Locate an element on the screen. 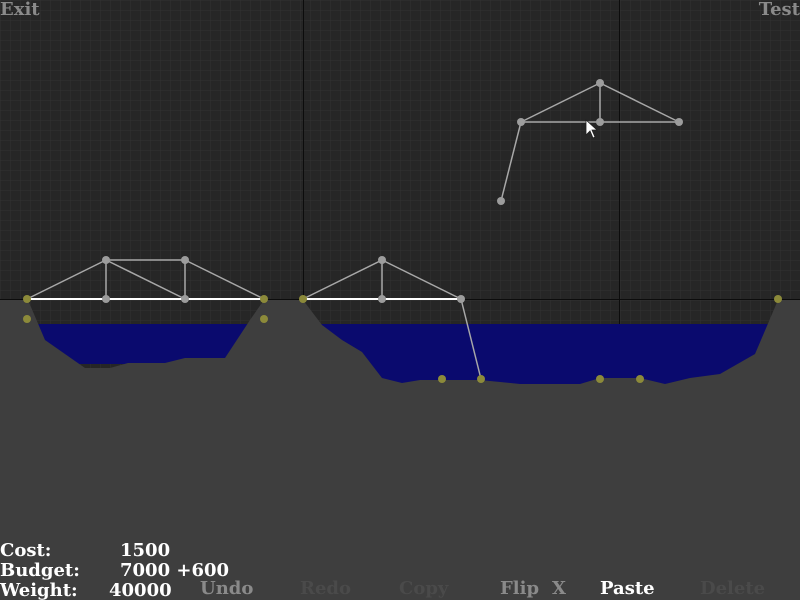 The image size is (800, 600). delete-button: Delete is located at coordinates (732, 589).